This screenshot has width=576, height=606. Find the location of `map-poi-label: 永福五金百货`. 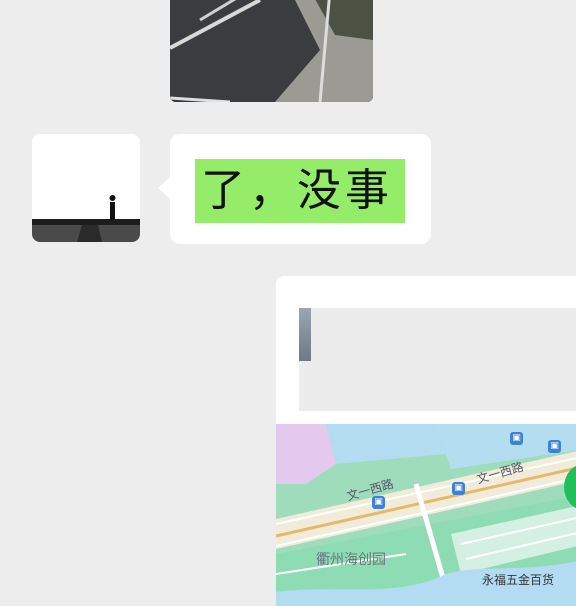

map-poi-label: 永福五金百货 is located at coordinates (518, 580).